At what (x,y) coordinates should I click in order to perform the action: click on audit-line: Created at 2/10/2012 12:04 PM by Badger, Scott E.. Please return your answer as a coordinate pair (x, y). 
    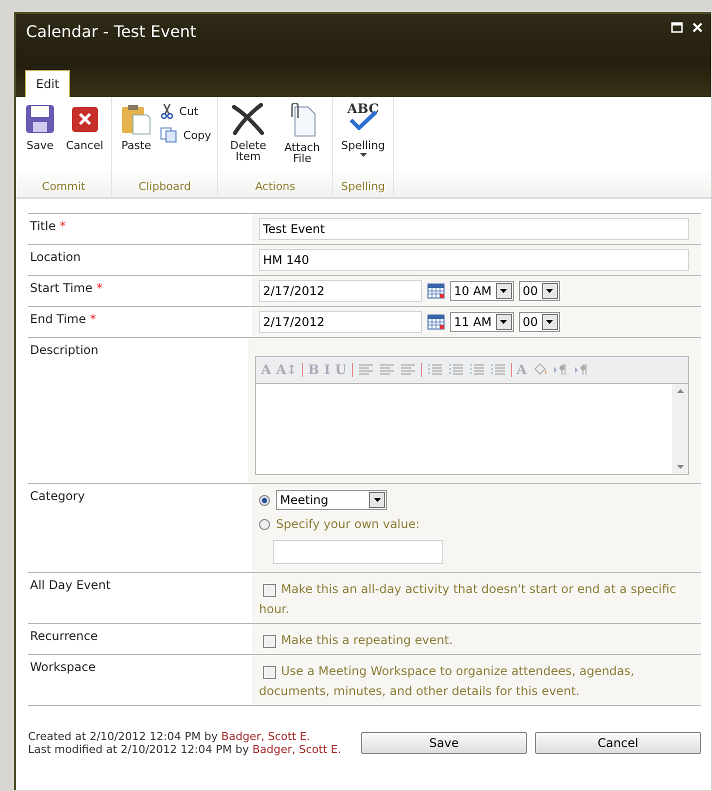
    Looking at the image, I should click on (170, 736).